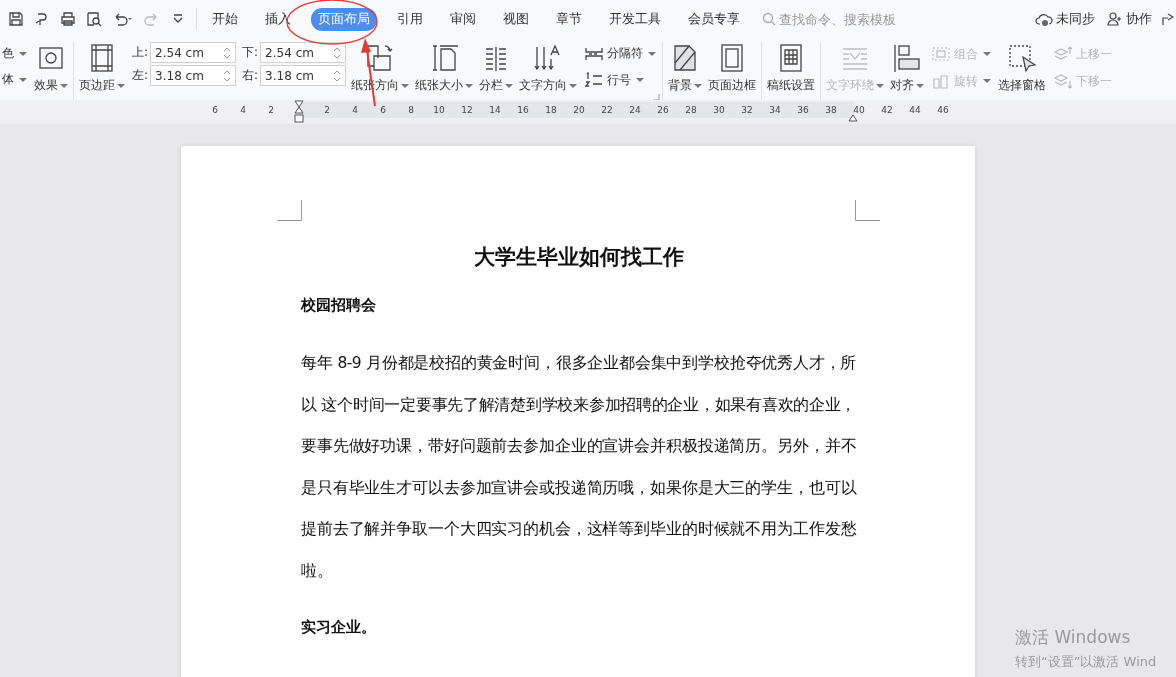 The image size is (1176, 677). I want to click on ribbon-button: 稿纸设置, so click(791, 67).